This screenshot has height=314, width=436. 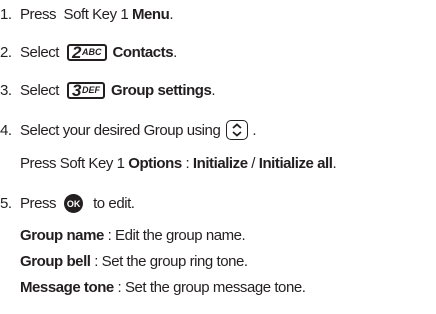 What do you see at coordinates (67, 287) in the screenshot?
I see `message-tone-label: Message tone` at bounding box center [67, 287].